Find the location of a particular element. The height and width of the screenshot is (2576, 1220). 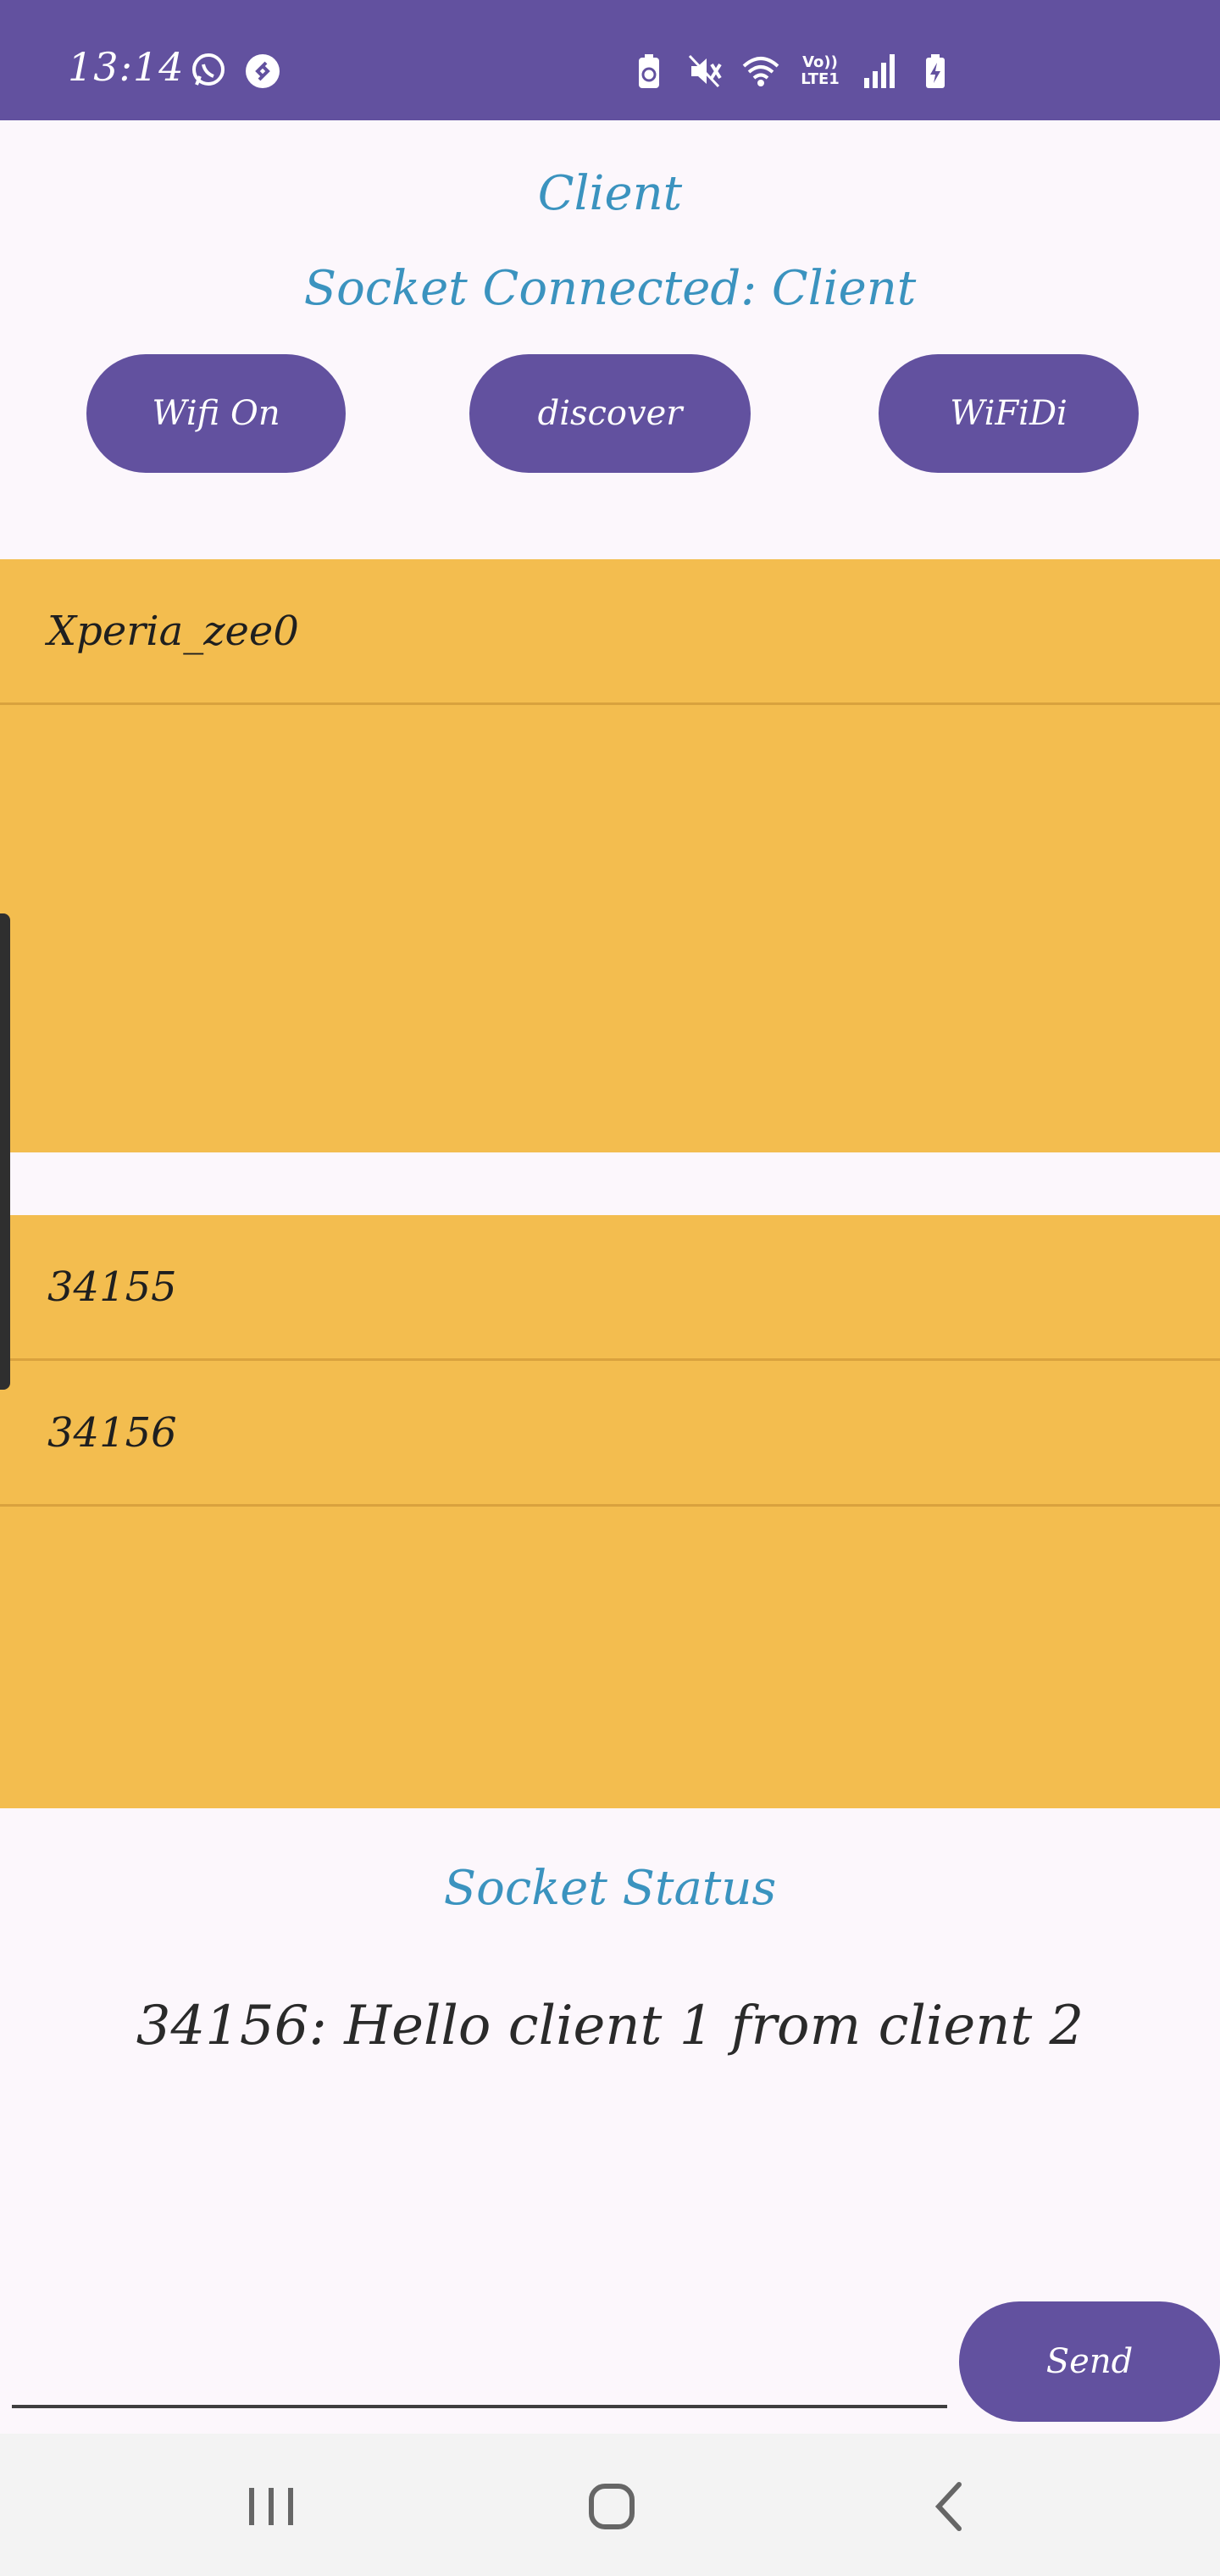

list-item: 34156 is located at coordinates (610, 1434).